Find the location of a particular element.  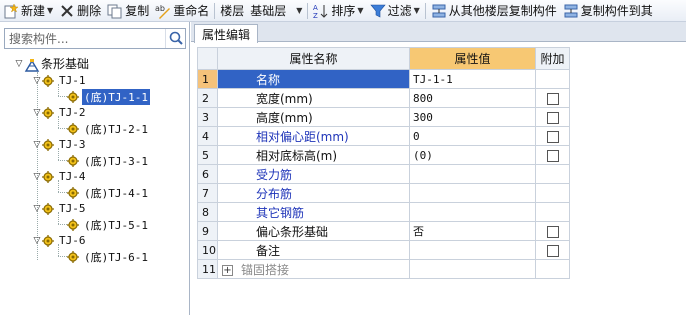

table-row: 8 其它钢筋 is located at coordinates (383, 212).